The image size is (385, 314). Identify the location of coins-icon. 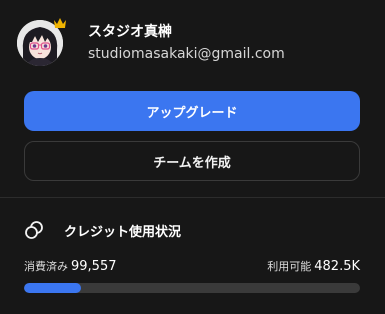
(34, 230).